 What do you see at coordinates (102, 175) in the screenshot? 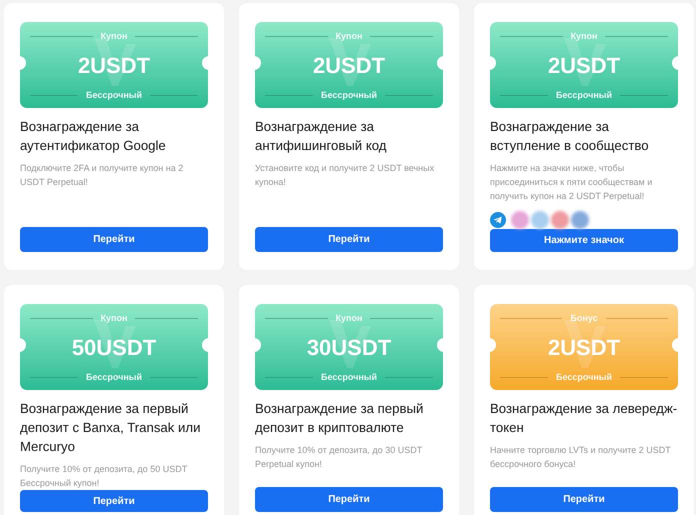
I see `reward-description: Подключите 2FA и получите купон на 2 USDT Perpetual!` at bounding box center [102, 175].